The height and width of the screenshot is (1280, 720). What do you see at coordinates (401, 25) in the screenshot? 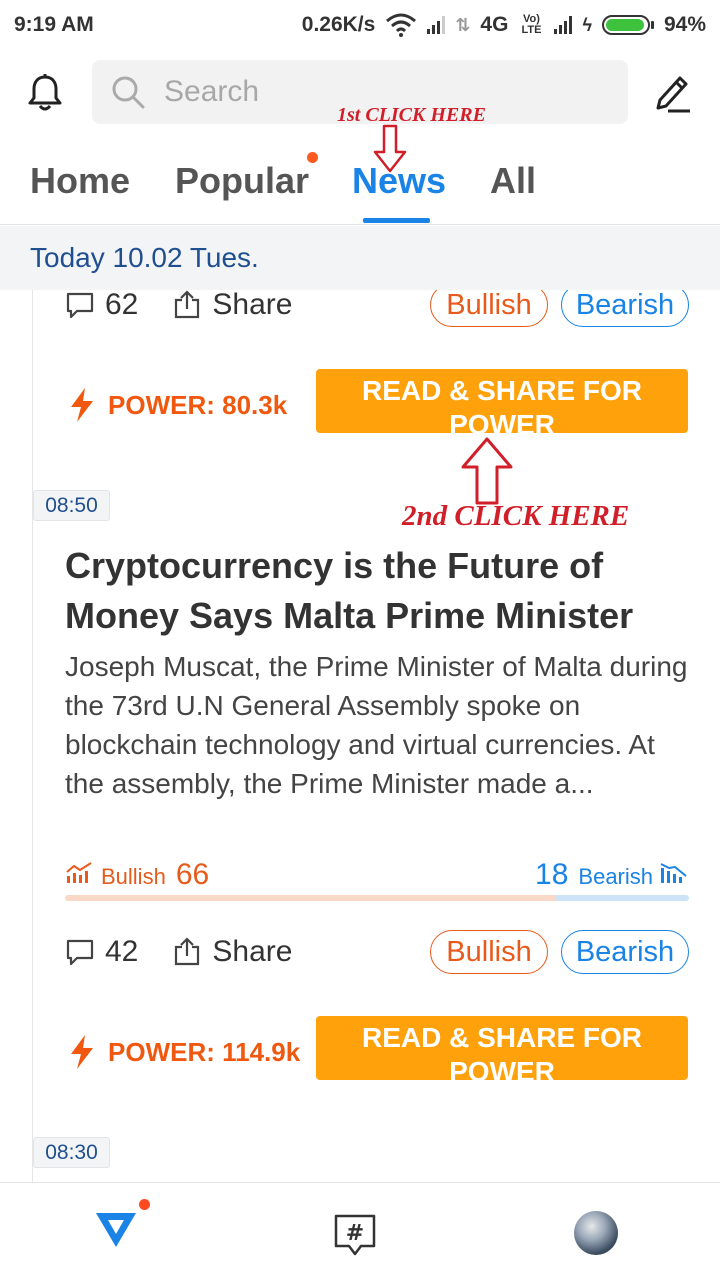
I see `wifi-icon` at bounding box center [401, 25].